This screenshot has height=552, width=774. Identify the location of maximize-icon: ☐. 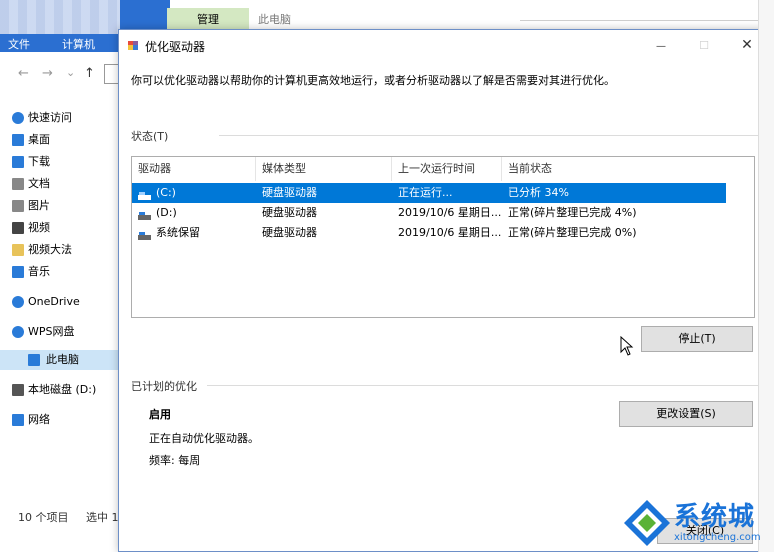
(704, 45).